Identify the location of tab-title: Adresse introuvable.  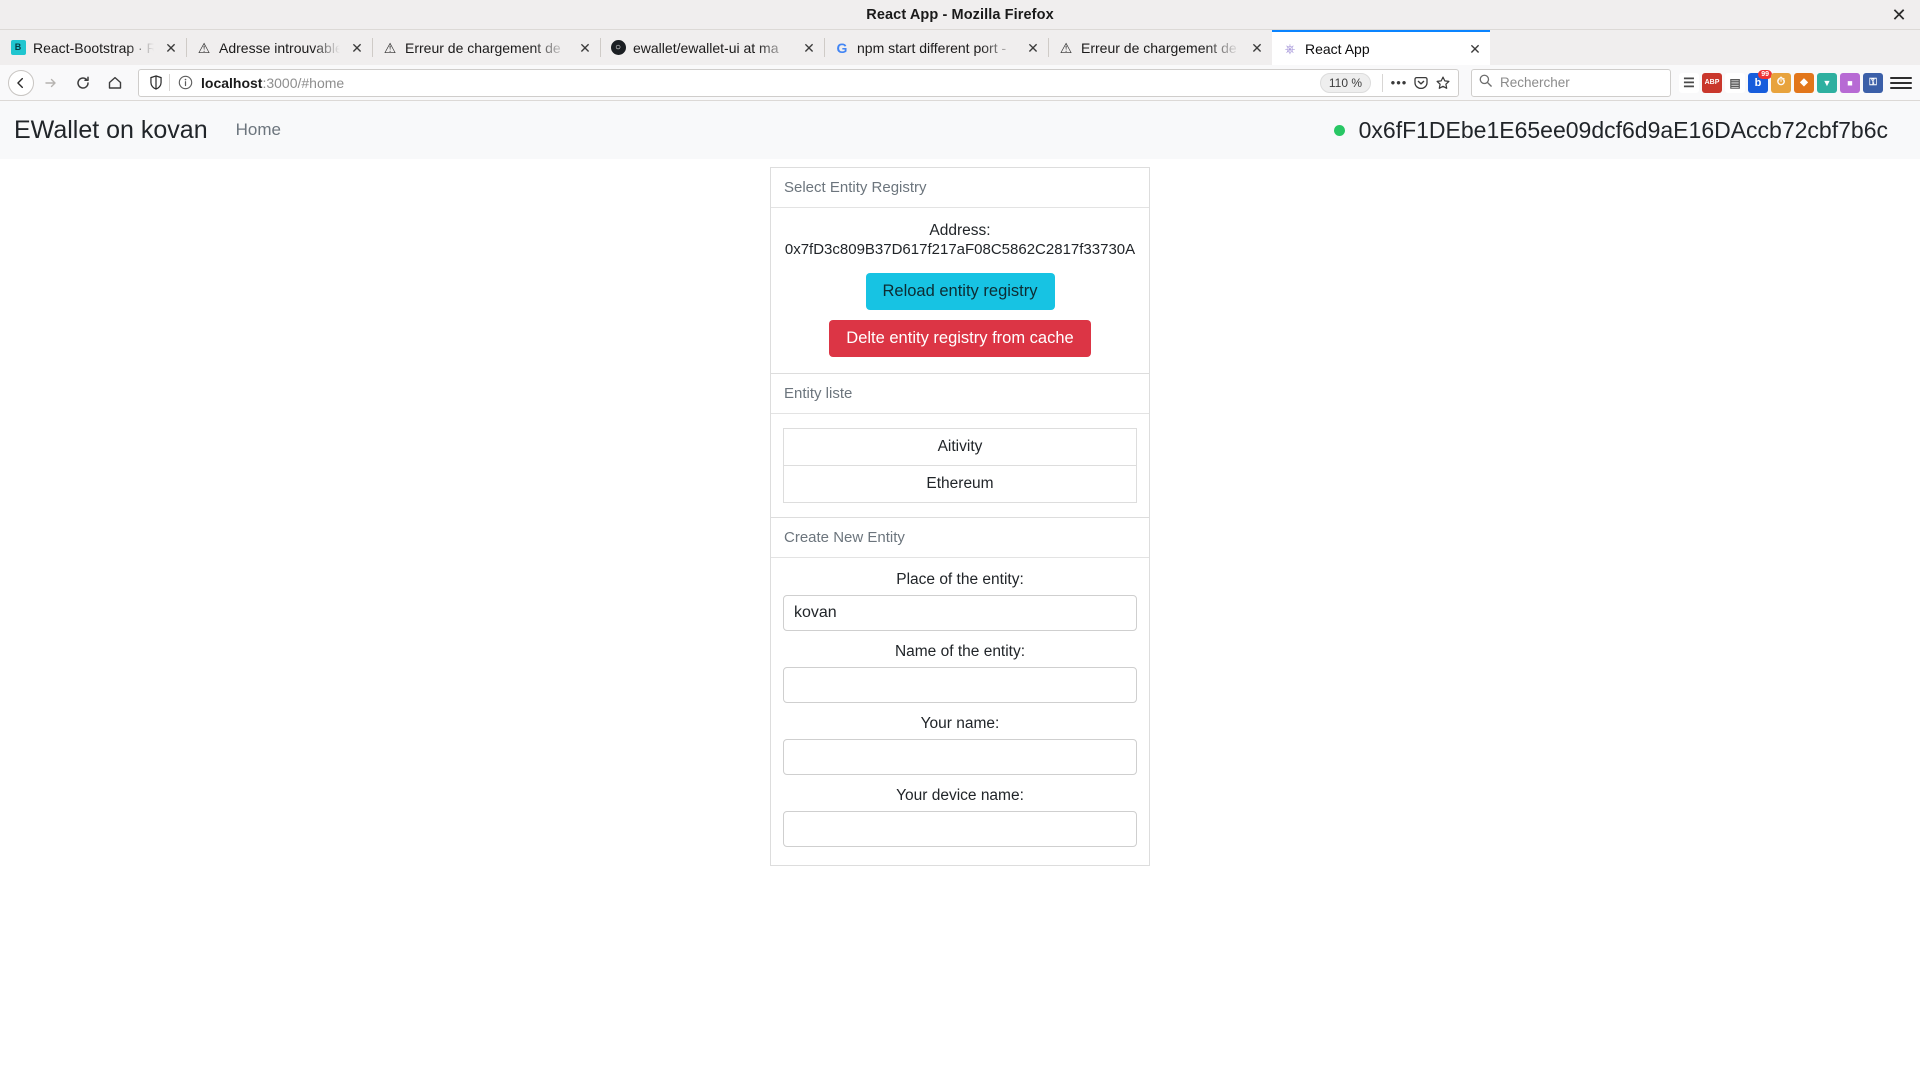
(279, 47).